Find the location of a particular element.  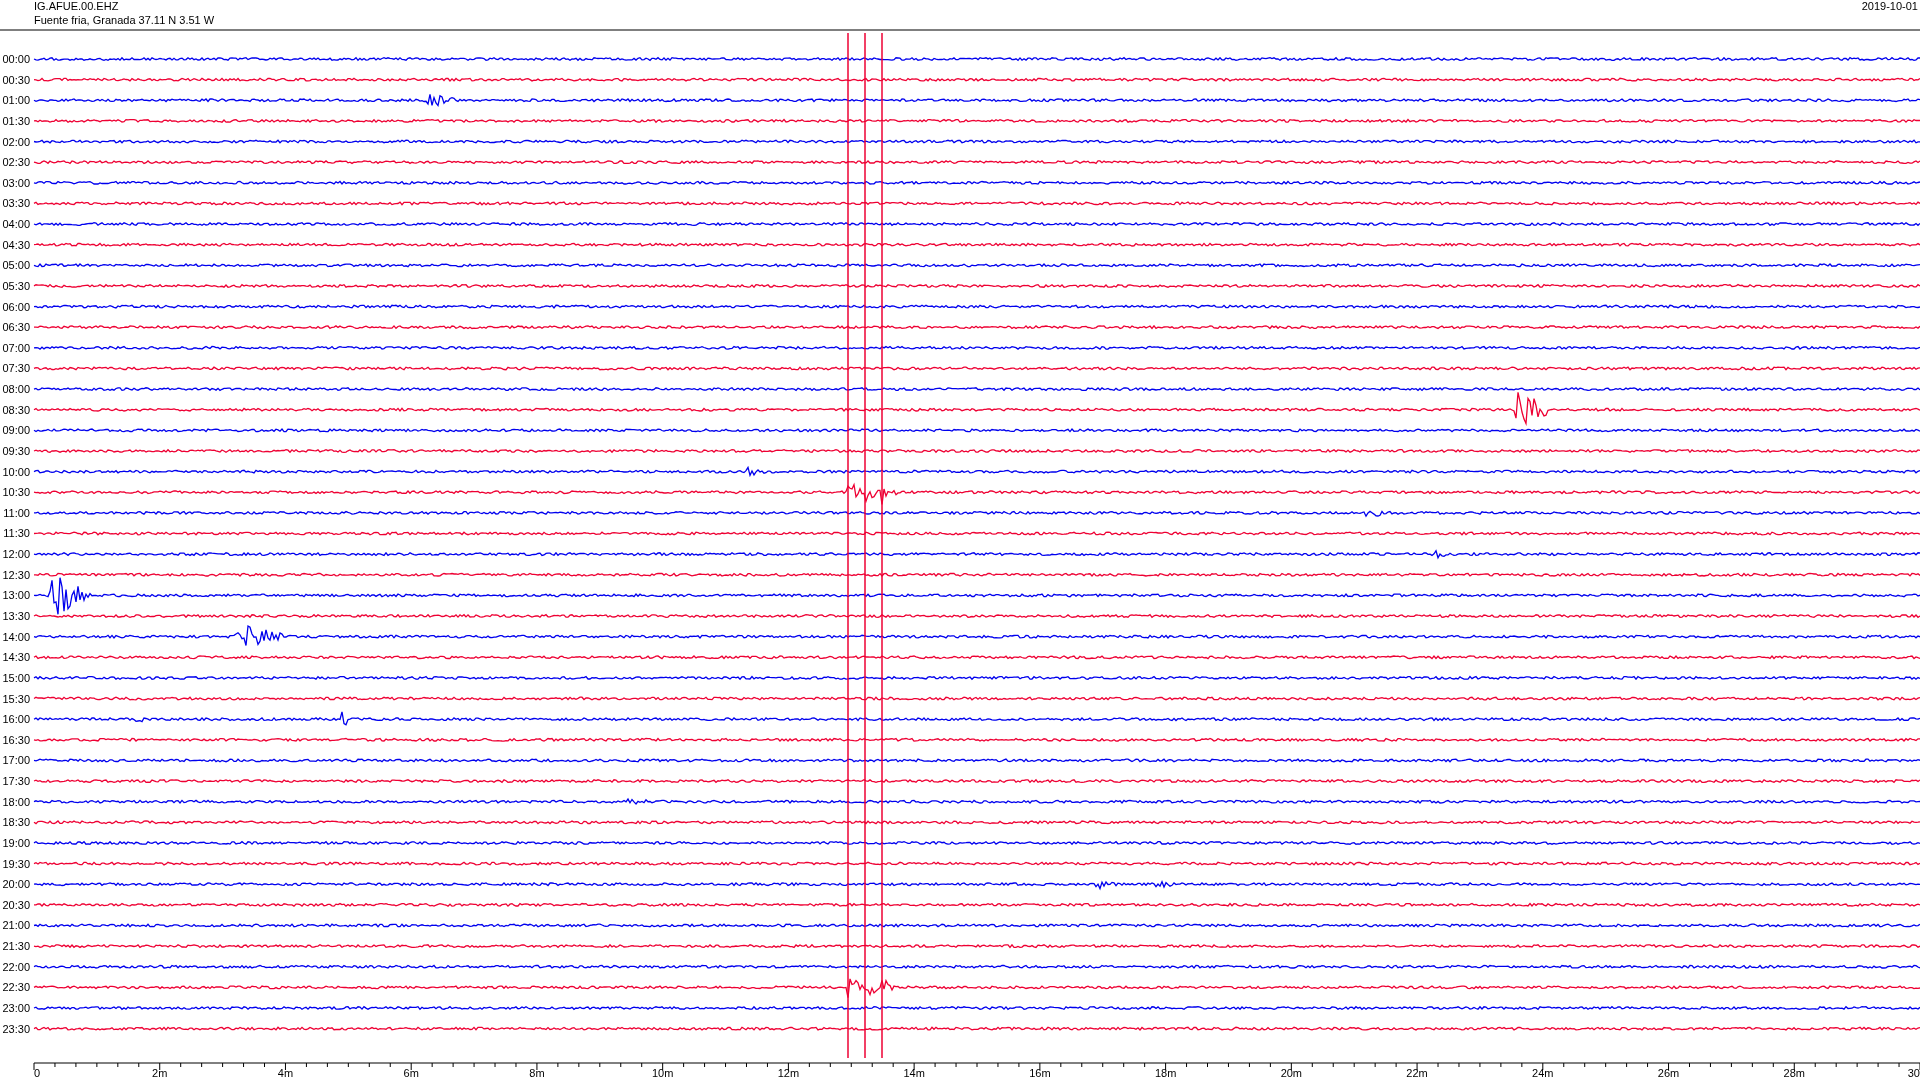

tick-label: 4m is located at coordinates (285, 1073).